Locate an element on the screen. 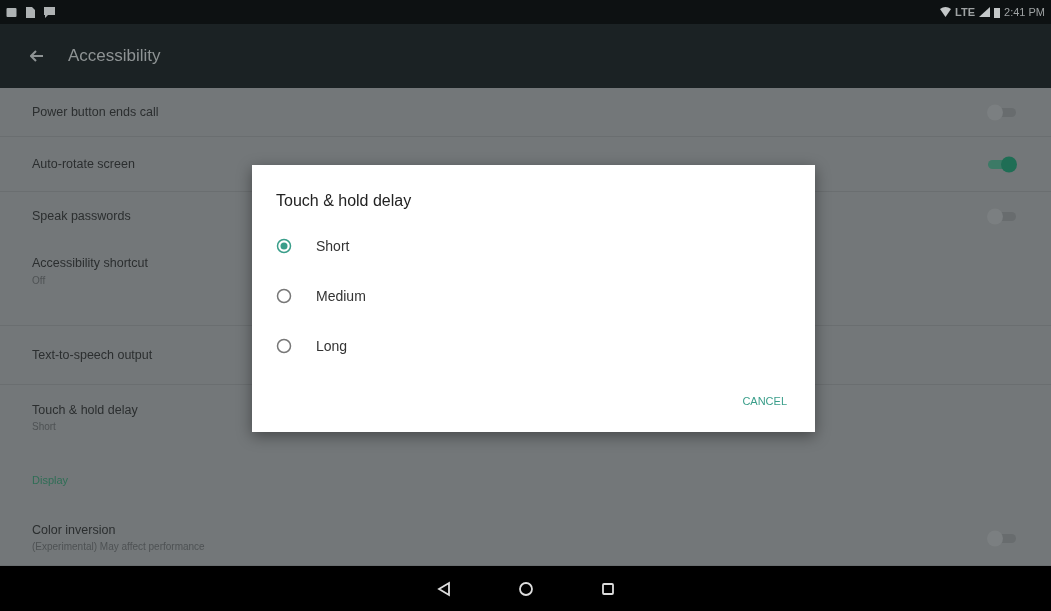  signal-icon is located at coordinates (985, 12).